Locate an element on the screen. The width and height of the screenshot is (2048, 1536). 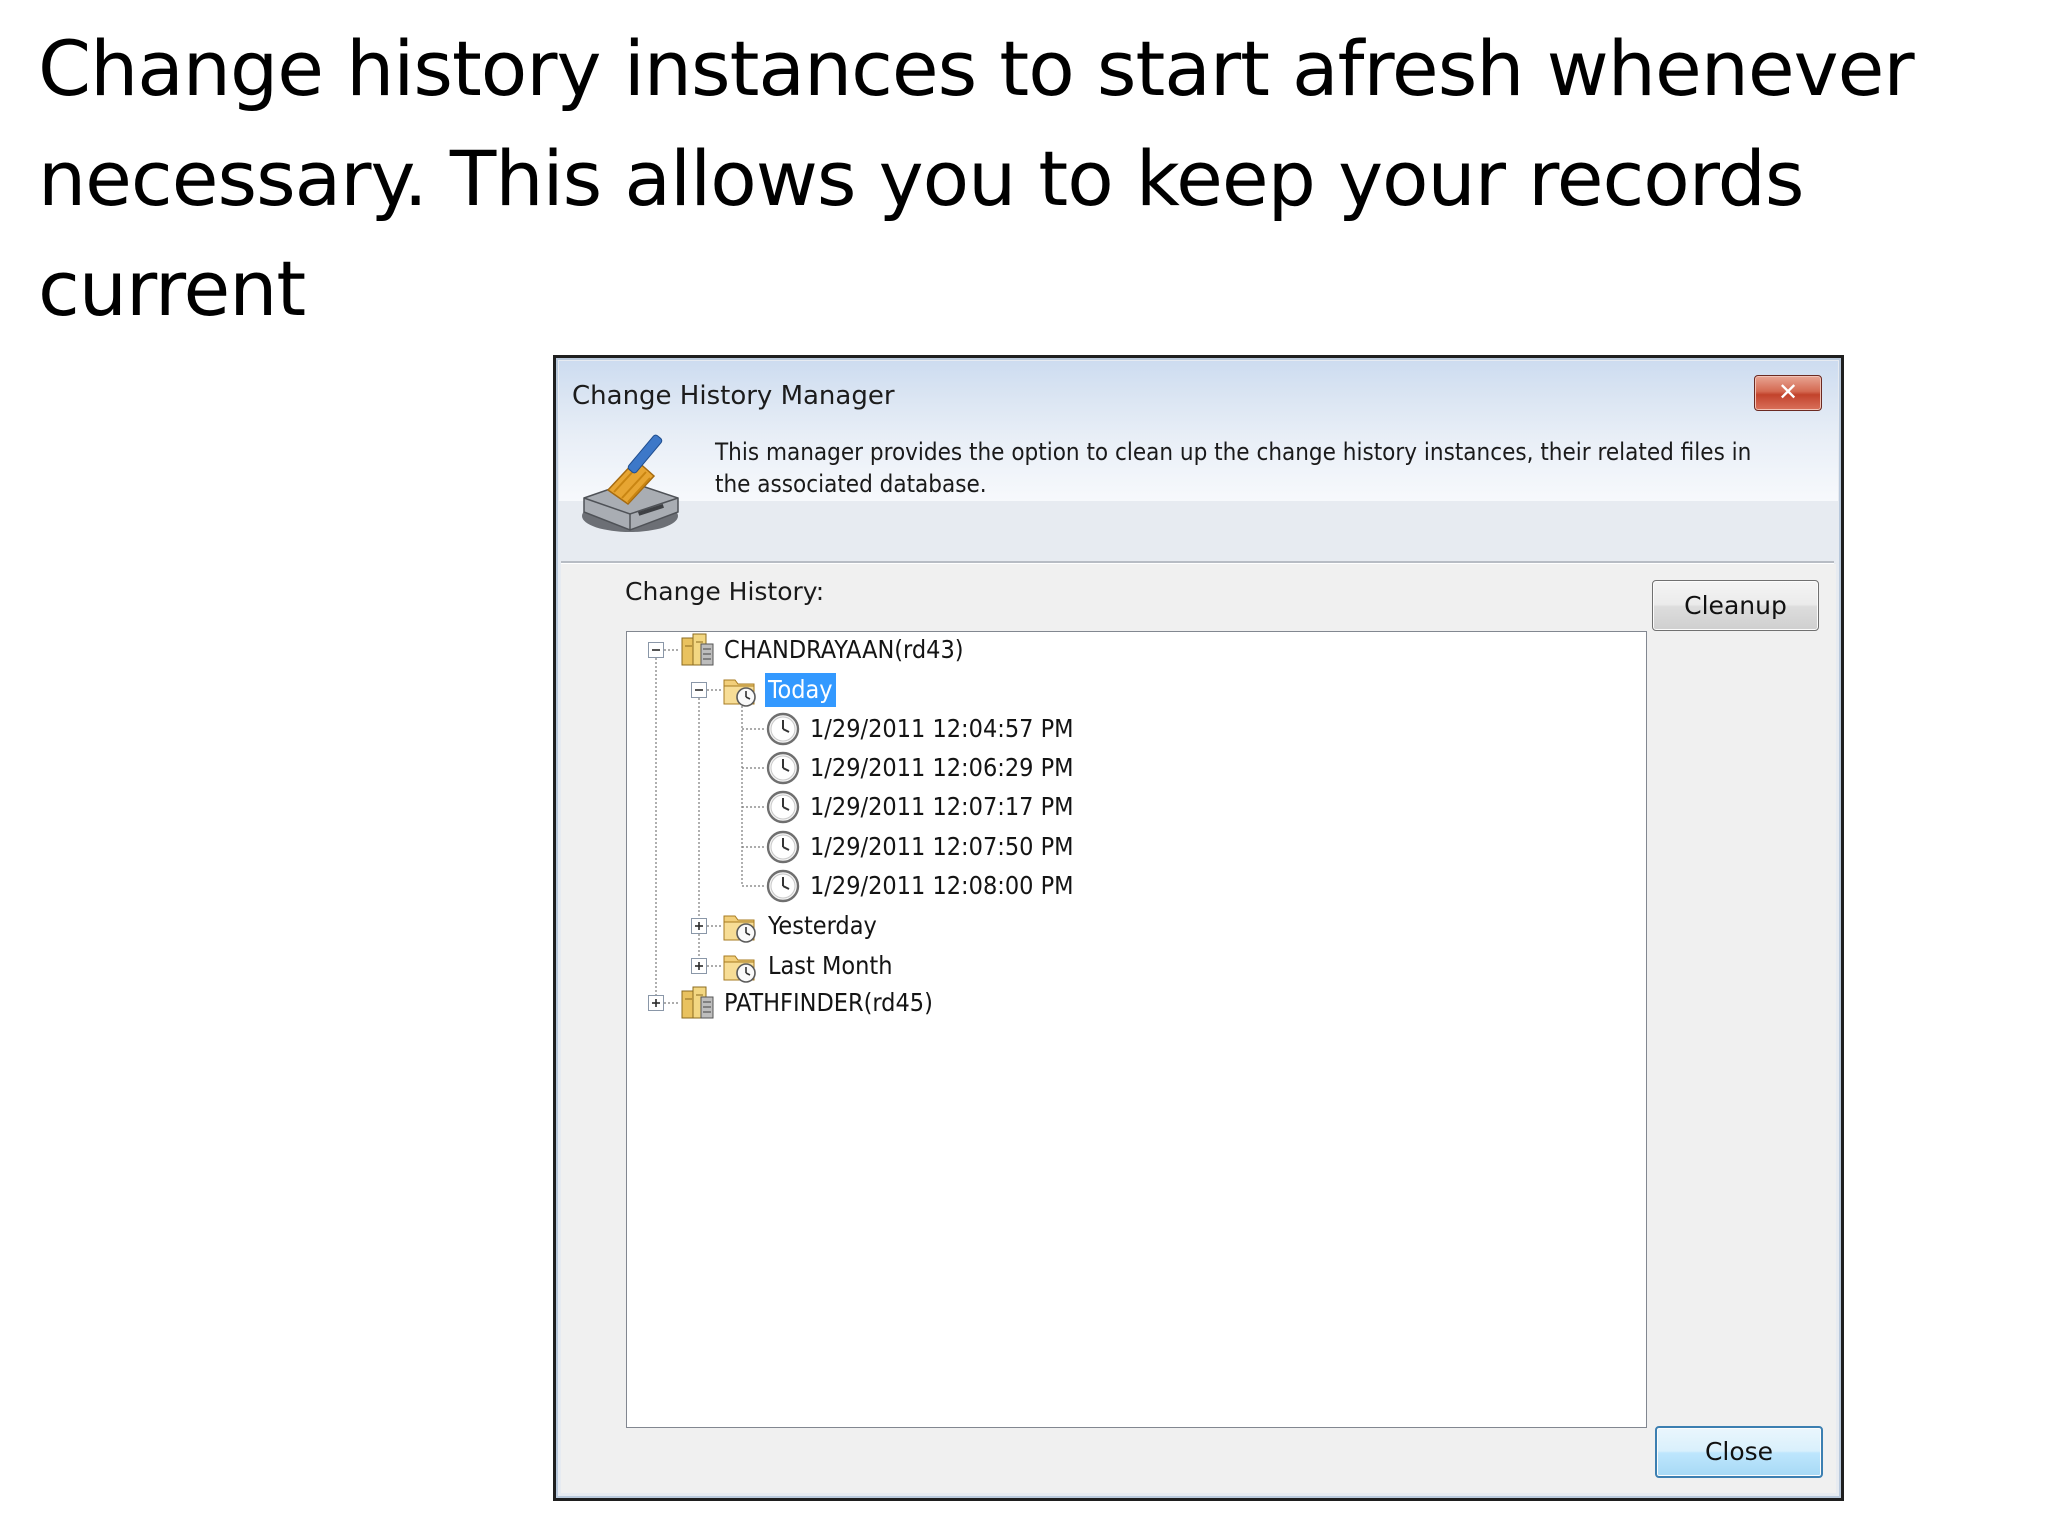
tree-node-yesterday: Yesterday is located at coordinates (927, 926).